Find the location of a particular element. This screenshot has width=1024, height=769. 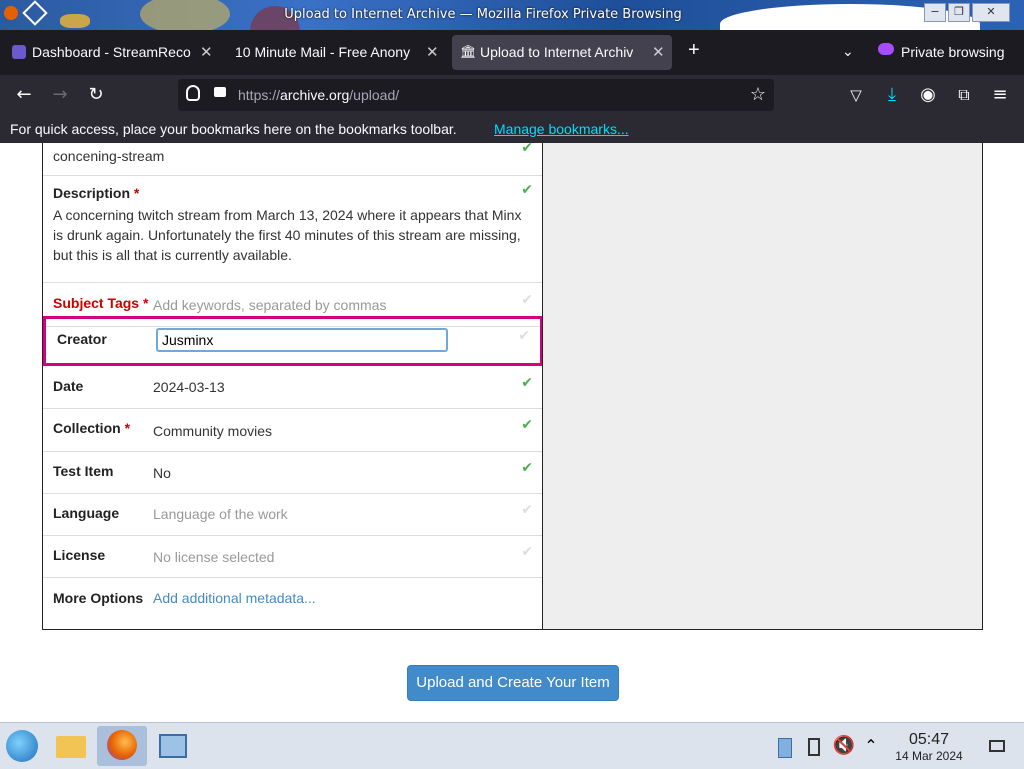

address-bar: https://archive.org/upload/ ☆ is located at coordinates (476, 95).